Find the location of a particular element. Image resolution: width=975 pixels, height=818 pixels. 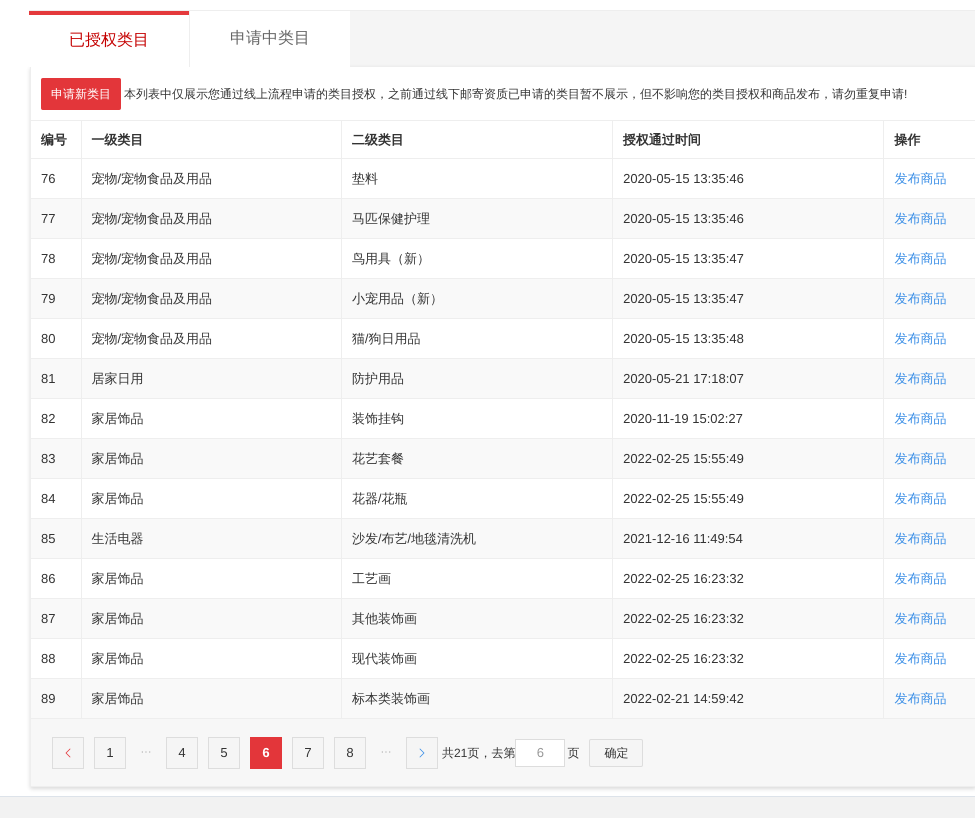

page-button: 8 is located at coordinates (350, 752).